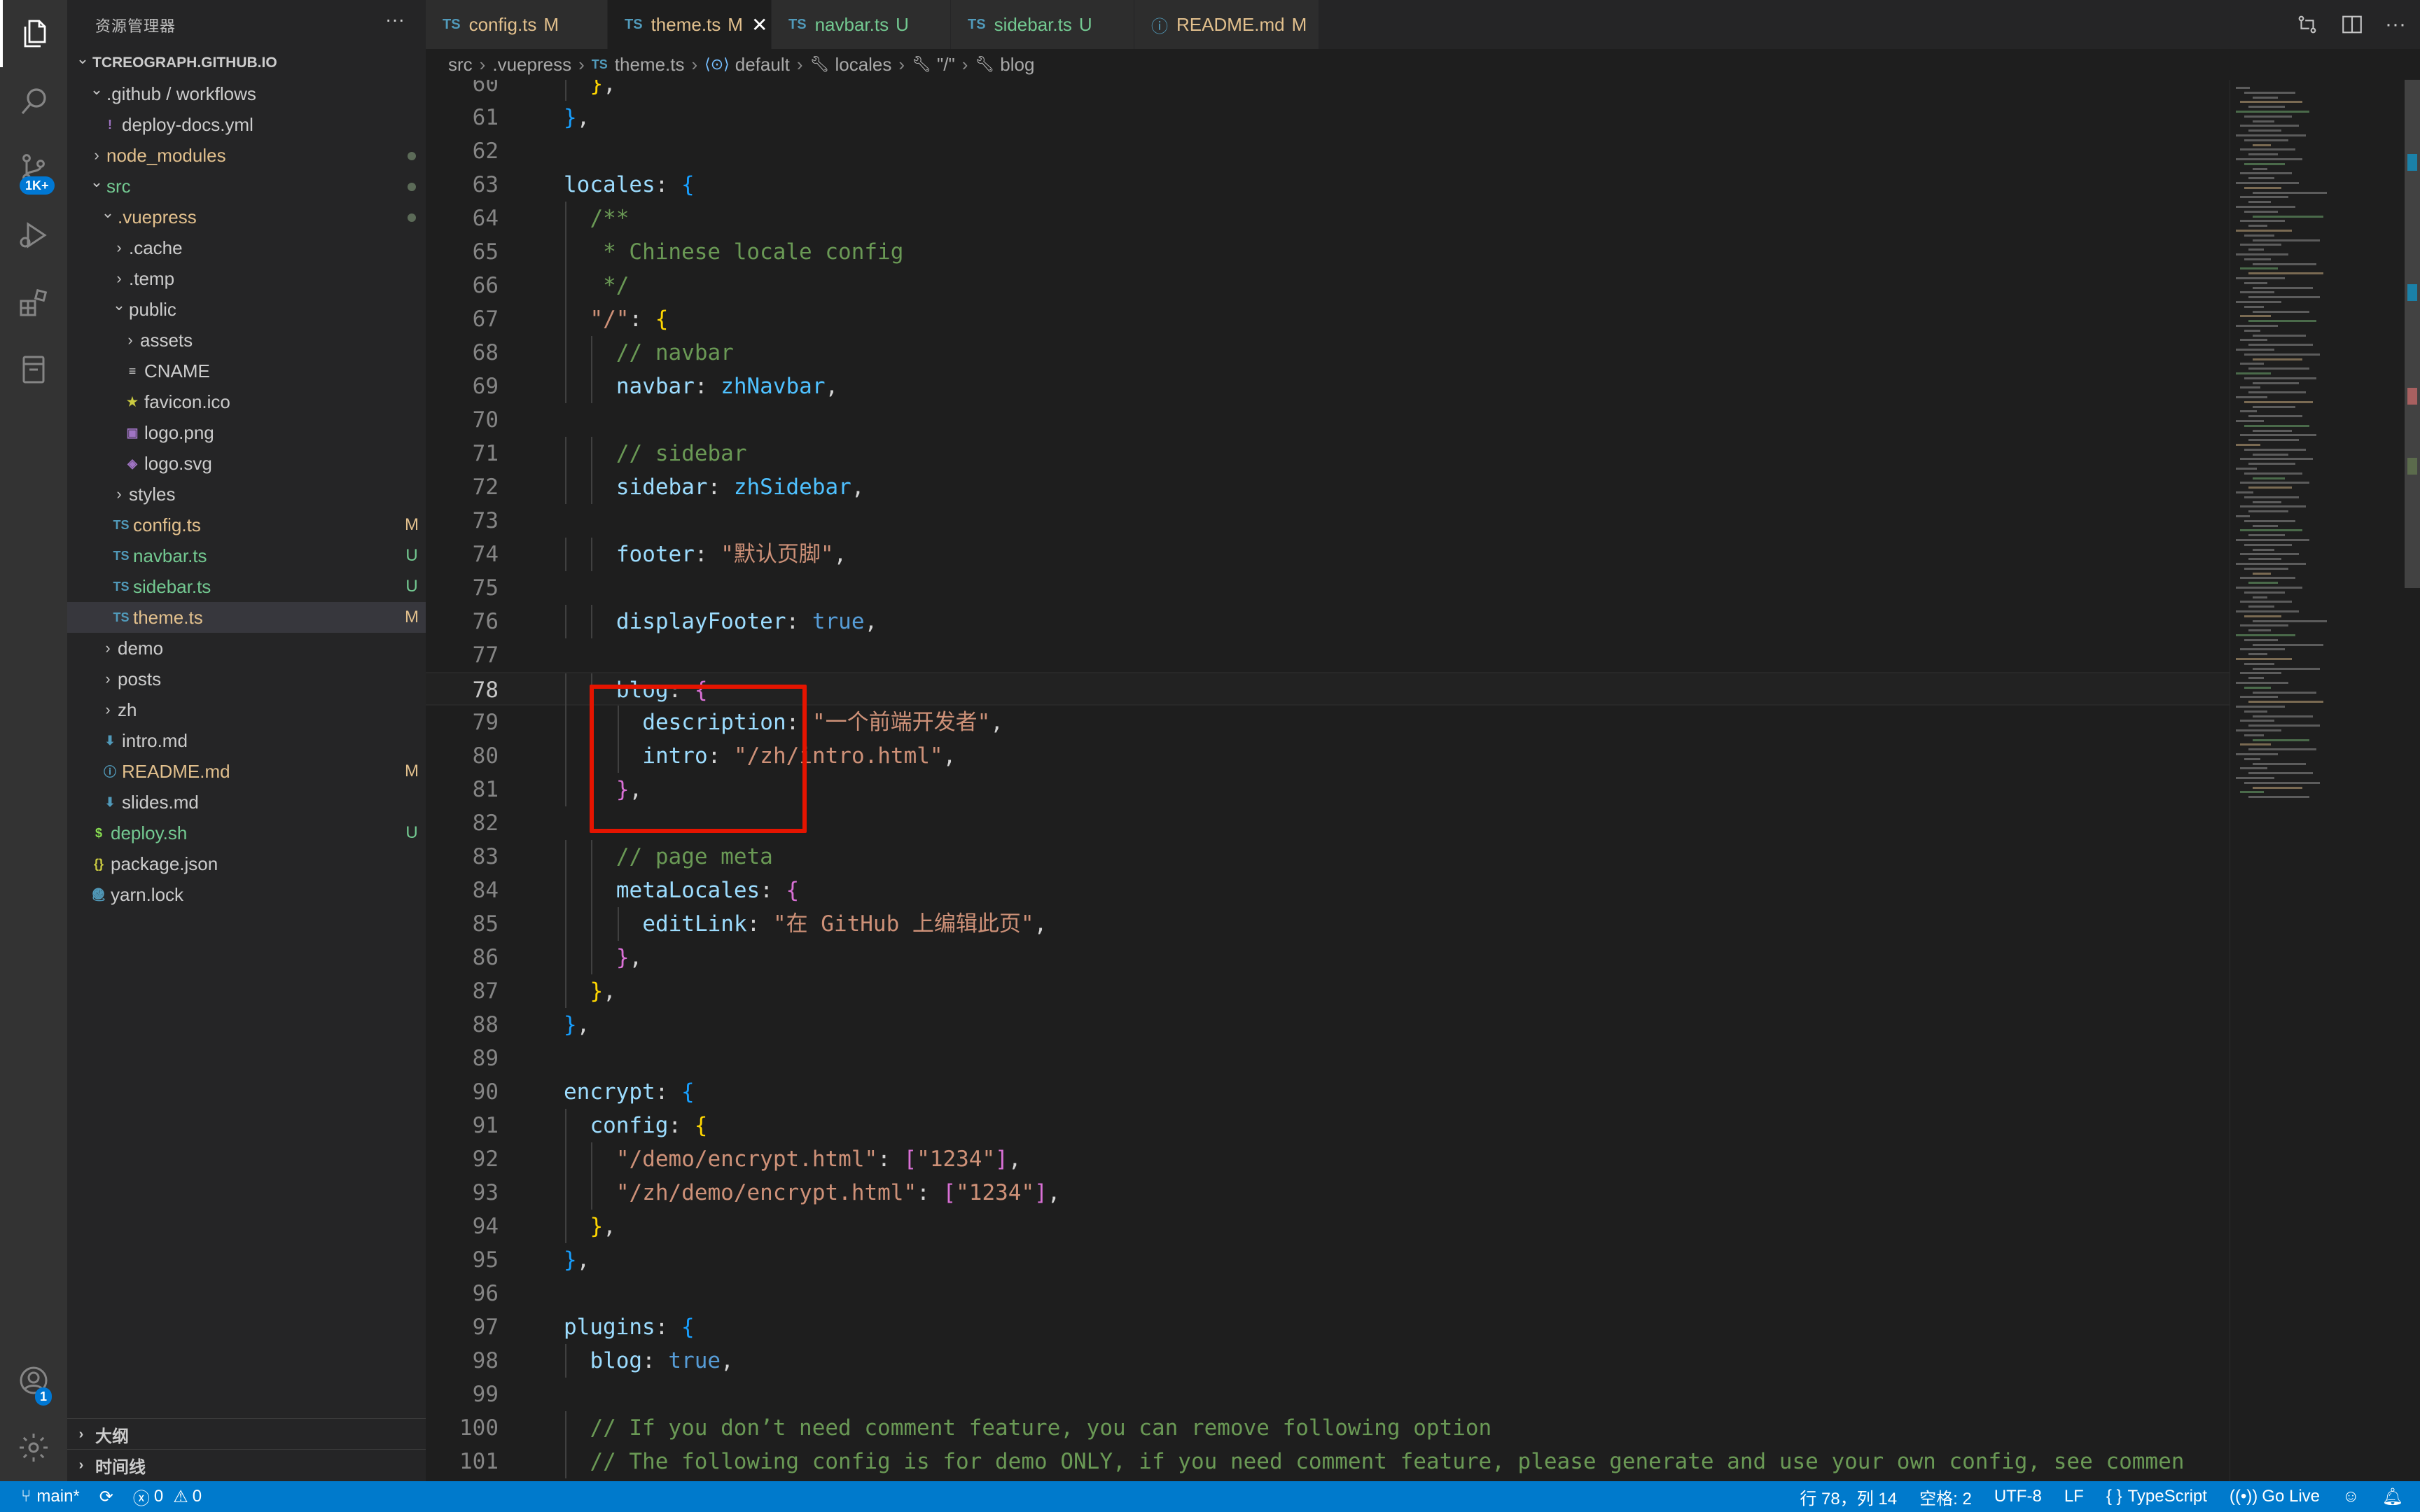 The image size is (2420, 1512). What do you see at coordinates (1085, 24) in the screenshot?
I see `tab-git-status: U` at bounding box center [1085, 24].